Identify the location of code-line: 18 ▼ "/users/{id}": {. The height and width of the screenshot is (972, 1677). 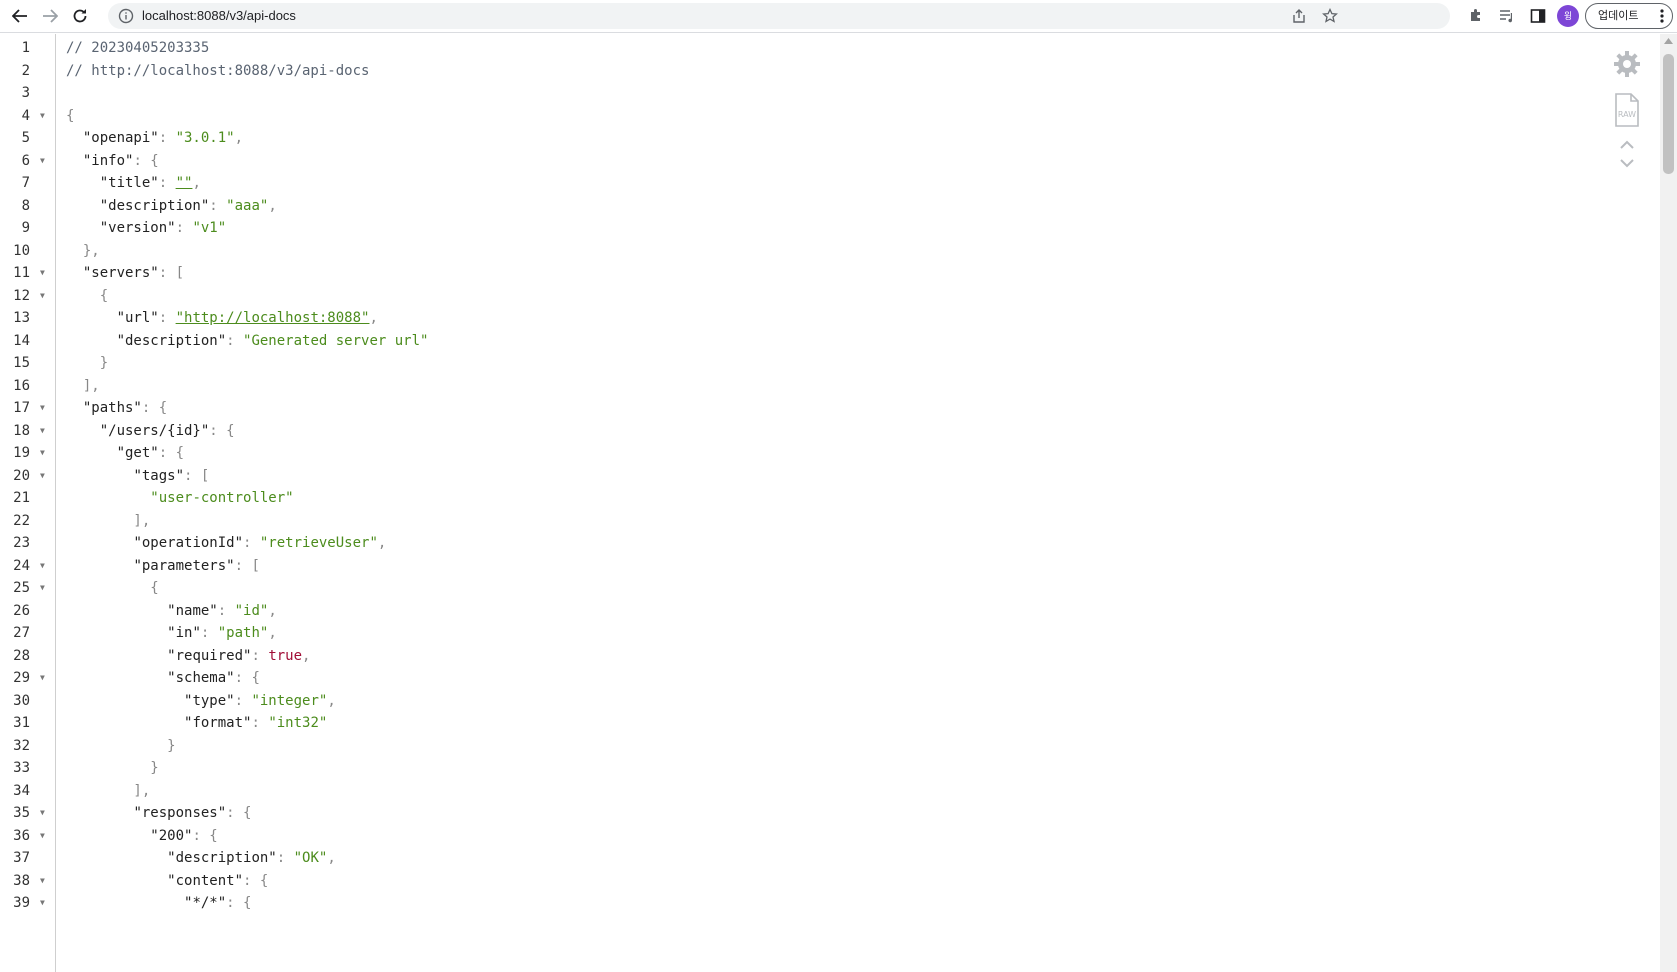
(800, 431).